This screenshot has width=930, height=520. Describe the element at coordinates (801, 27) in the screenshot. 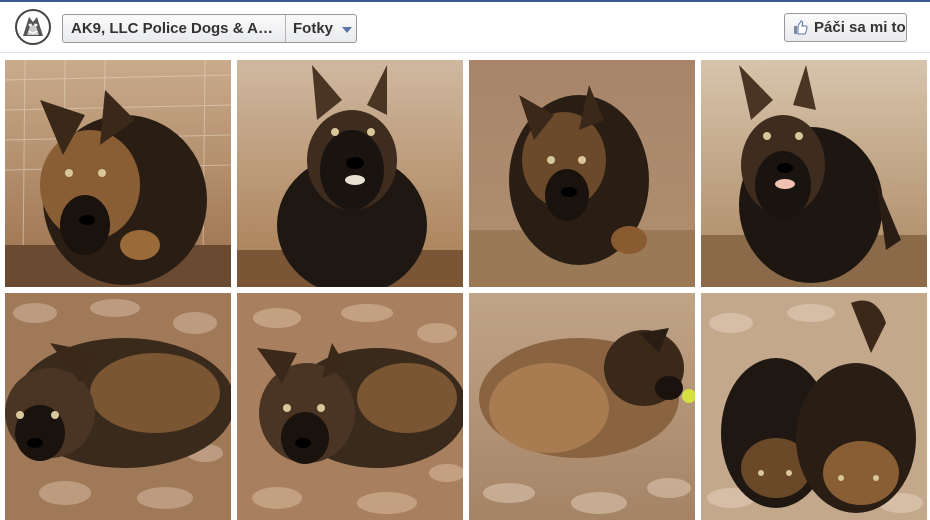

I see `thumbs-up-icon` at that location.